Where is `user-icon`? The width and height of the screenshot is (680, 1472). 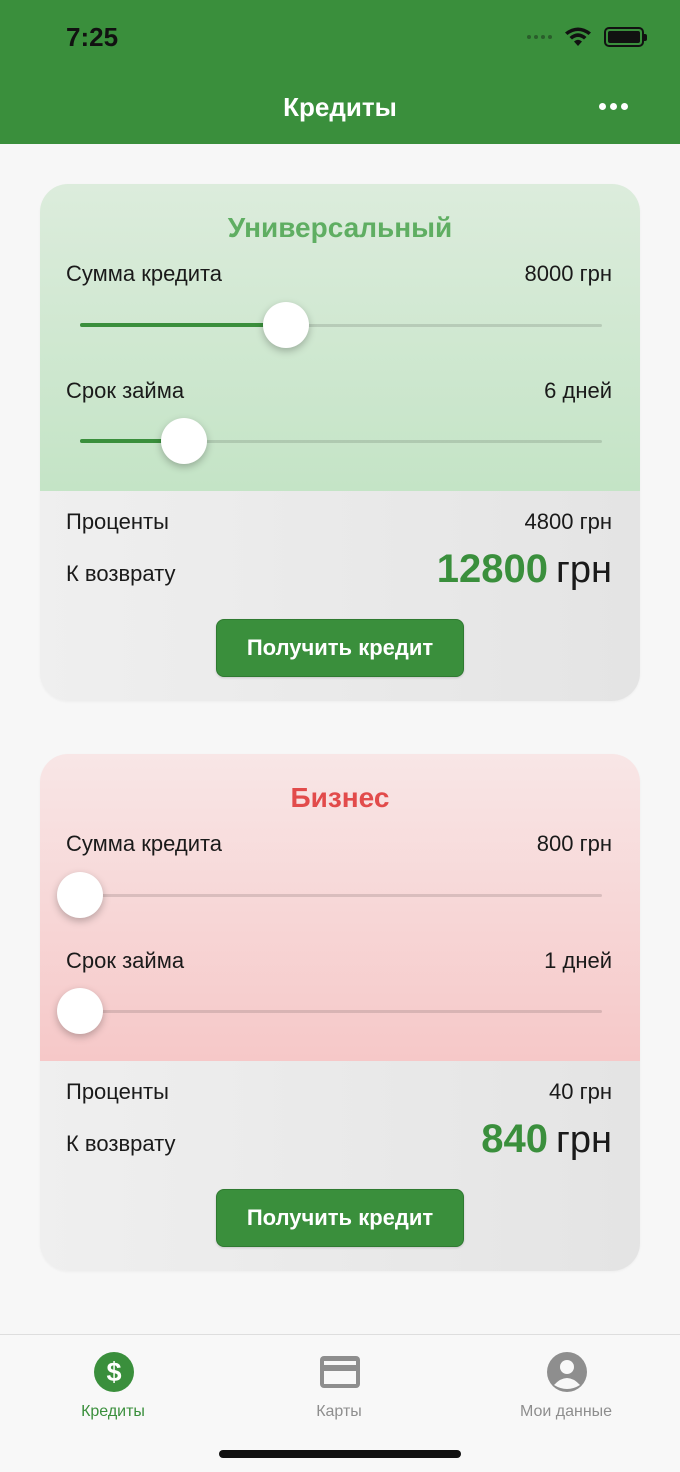 user-icon is located at coordinates (567, 1372).